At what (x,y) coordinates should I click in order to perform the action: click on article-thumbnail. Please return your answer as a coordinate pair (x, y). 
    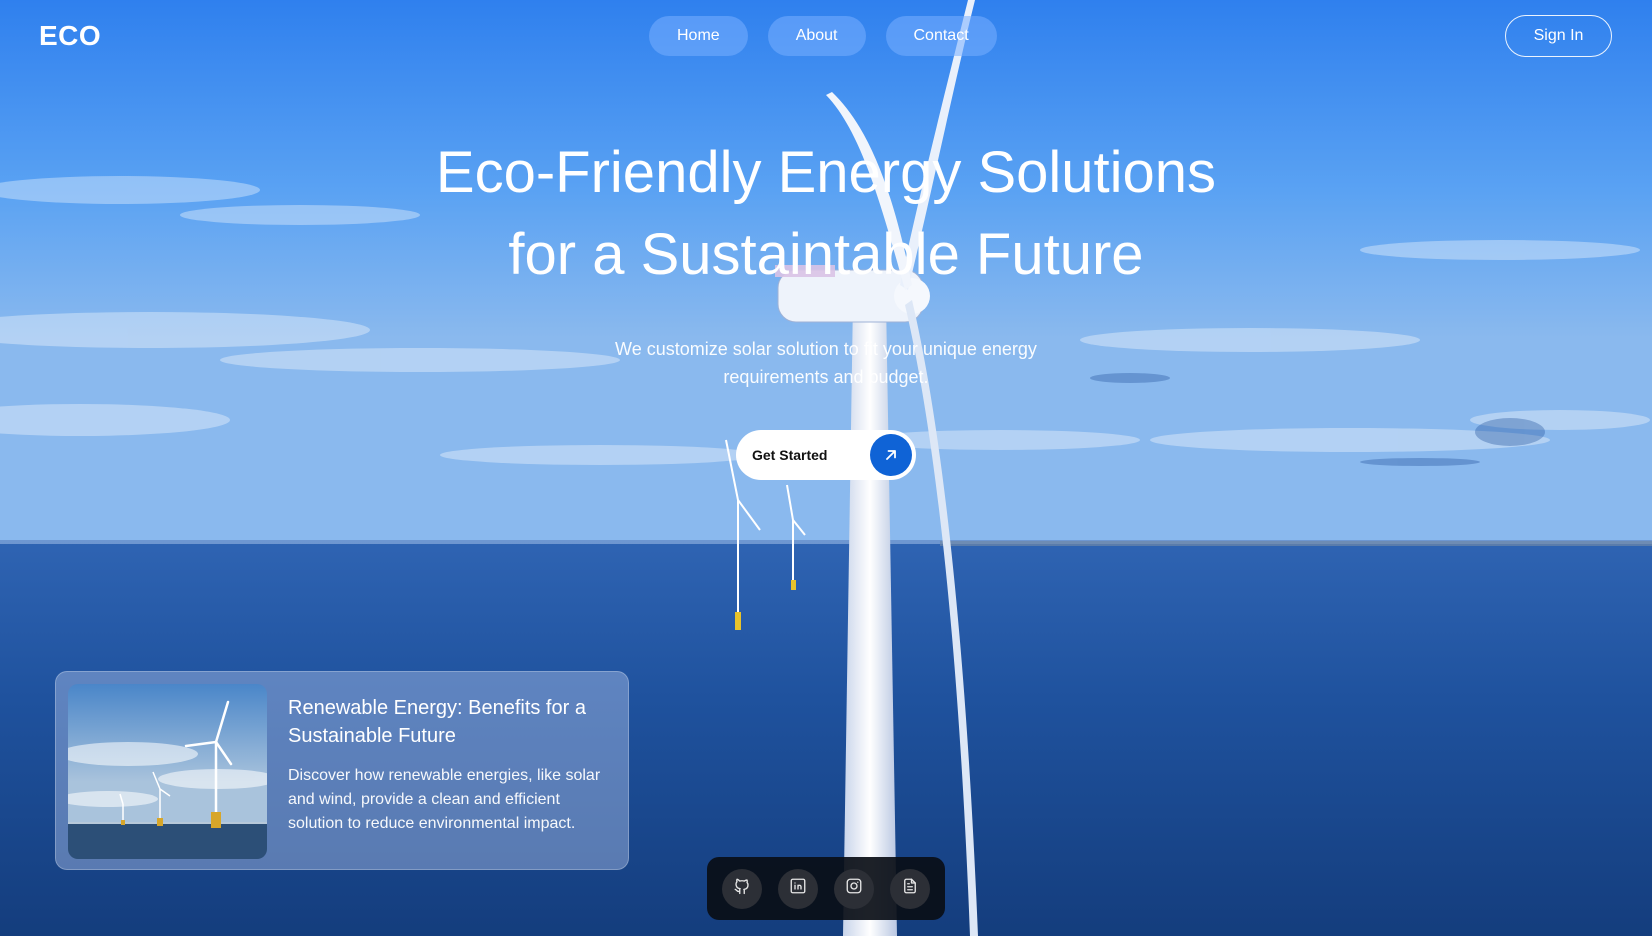
    Looking at the image, I should click on (167, 771).